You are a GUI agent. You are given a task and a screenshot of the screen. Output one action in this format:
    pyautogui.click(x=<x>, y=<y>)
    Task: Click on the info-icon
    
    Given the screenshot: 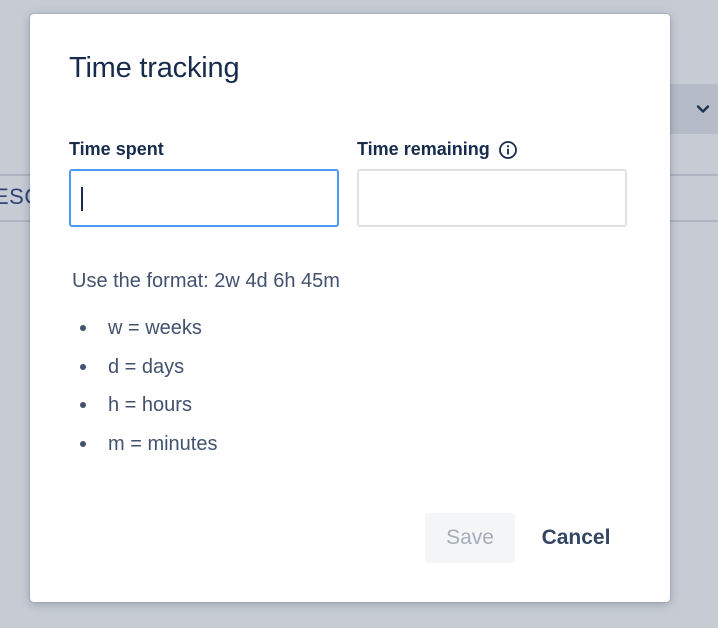 What is the action you would take?
    pyautogui.click(x=508, y=150)
    